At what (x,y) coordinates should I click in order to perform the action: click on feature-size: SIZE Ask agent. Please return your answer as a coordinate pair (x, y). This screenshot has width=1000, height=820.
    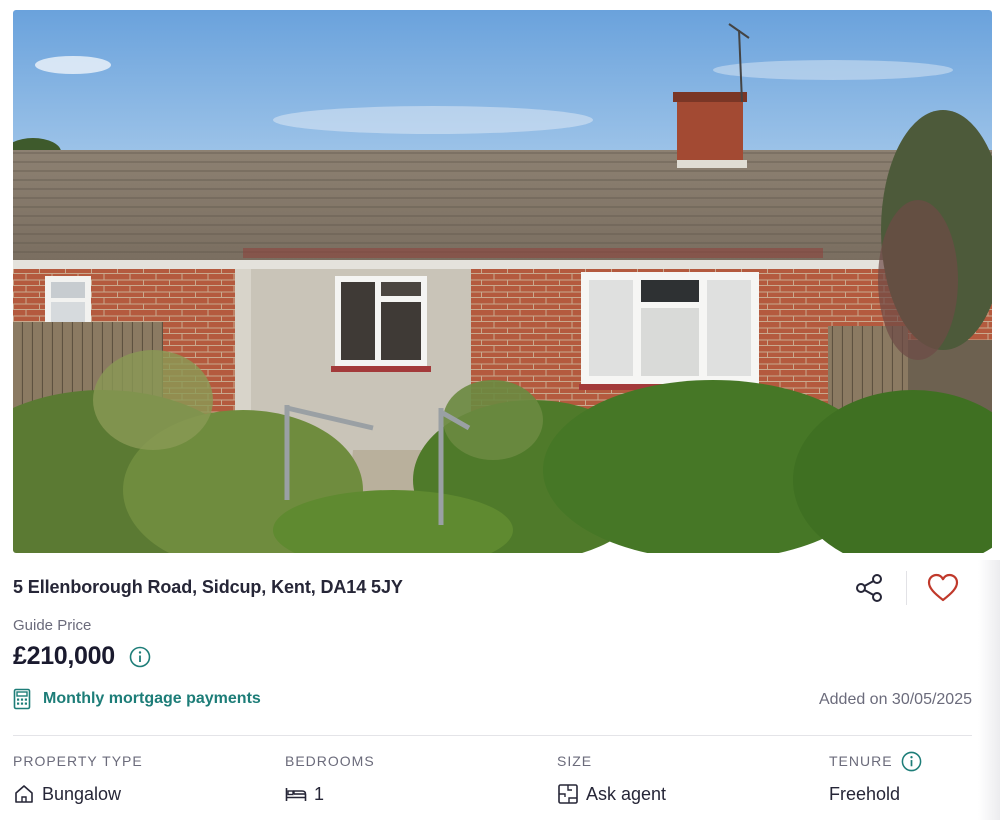
    Looking at the image, I should click on (611, 779).